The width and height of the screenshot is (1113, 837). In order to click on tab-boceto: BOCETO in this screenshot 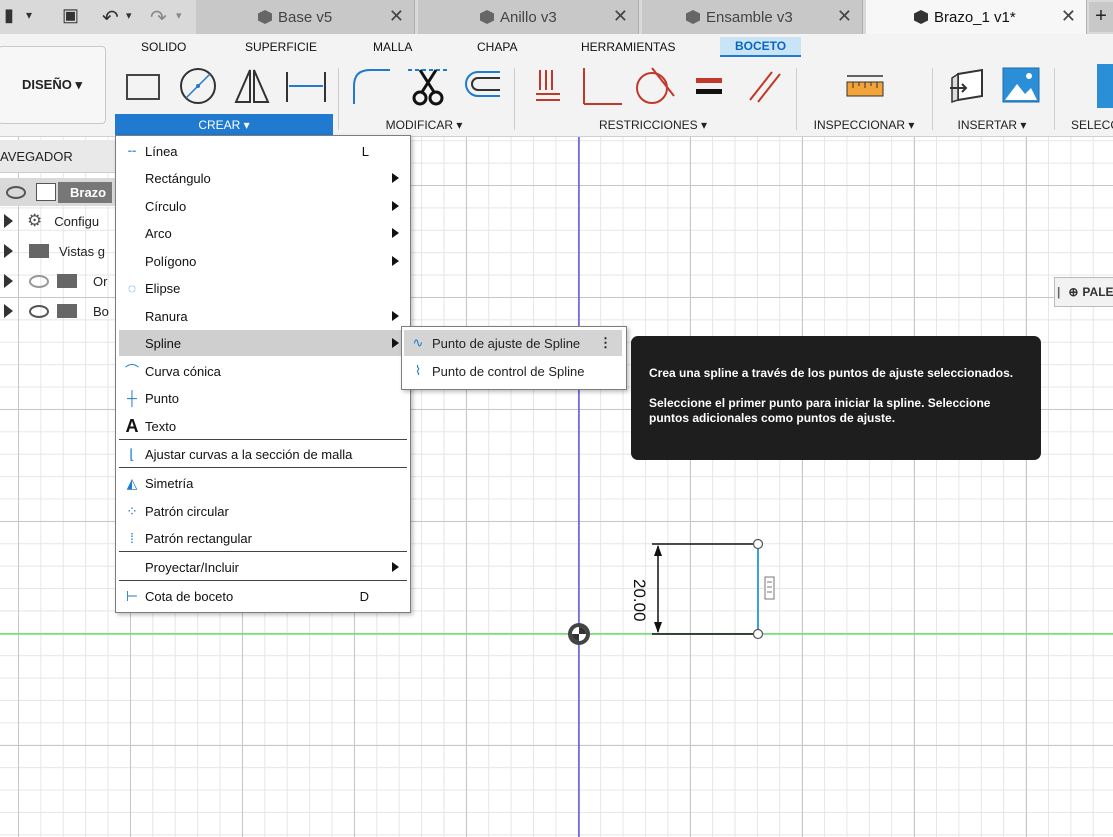, I will do `click(761, 47)`.